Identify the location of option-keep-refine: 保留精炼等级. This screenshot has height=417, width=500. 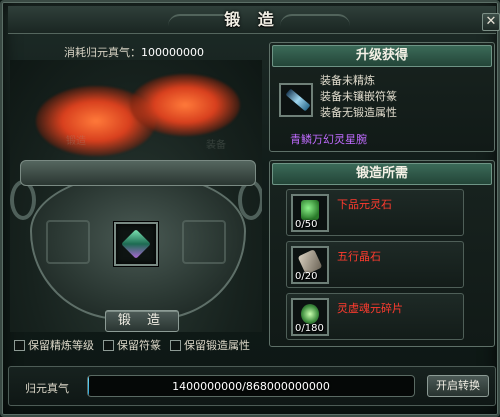
(54, 345).